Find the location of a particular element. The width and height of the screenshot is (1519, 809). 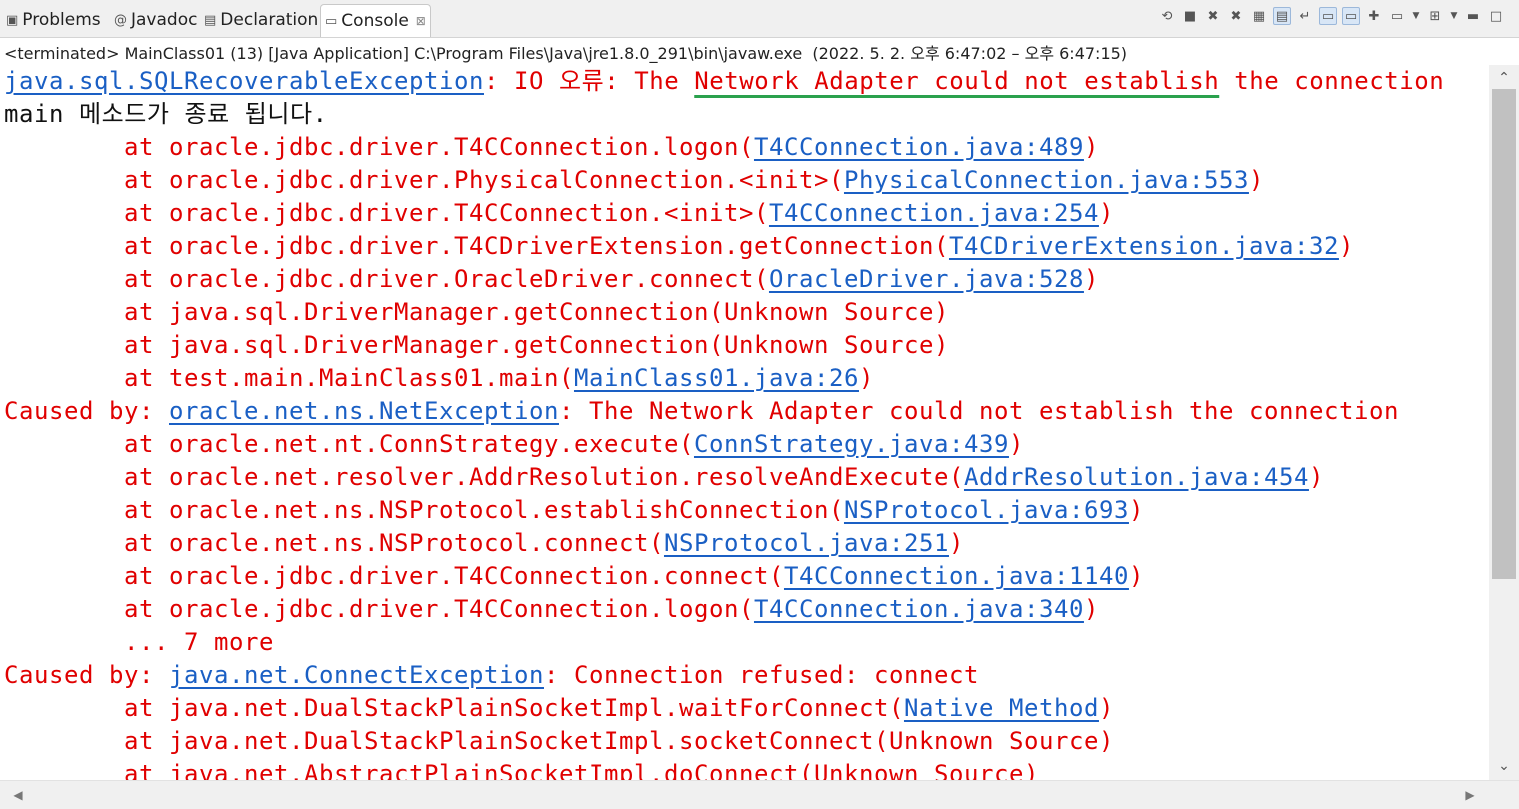

close-tab-icon: ⊠ is located at coordinates (421, 21).